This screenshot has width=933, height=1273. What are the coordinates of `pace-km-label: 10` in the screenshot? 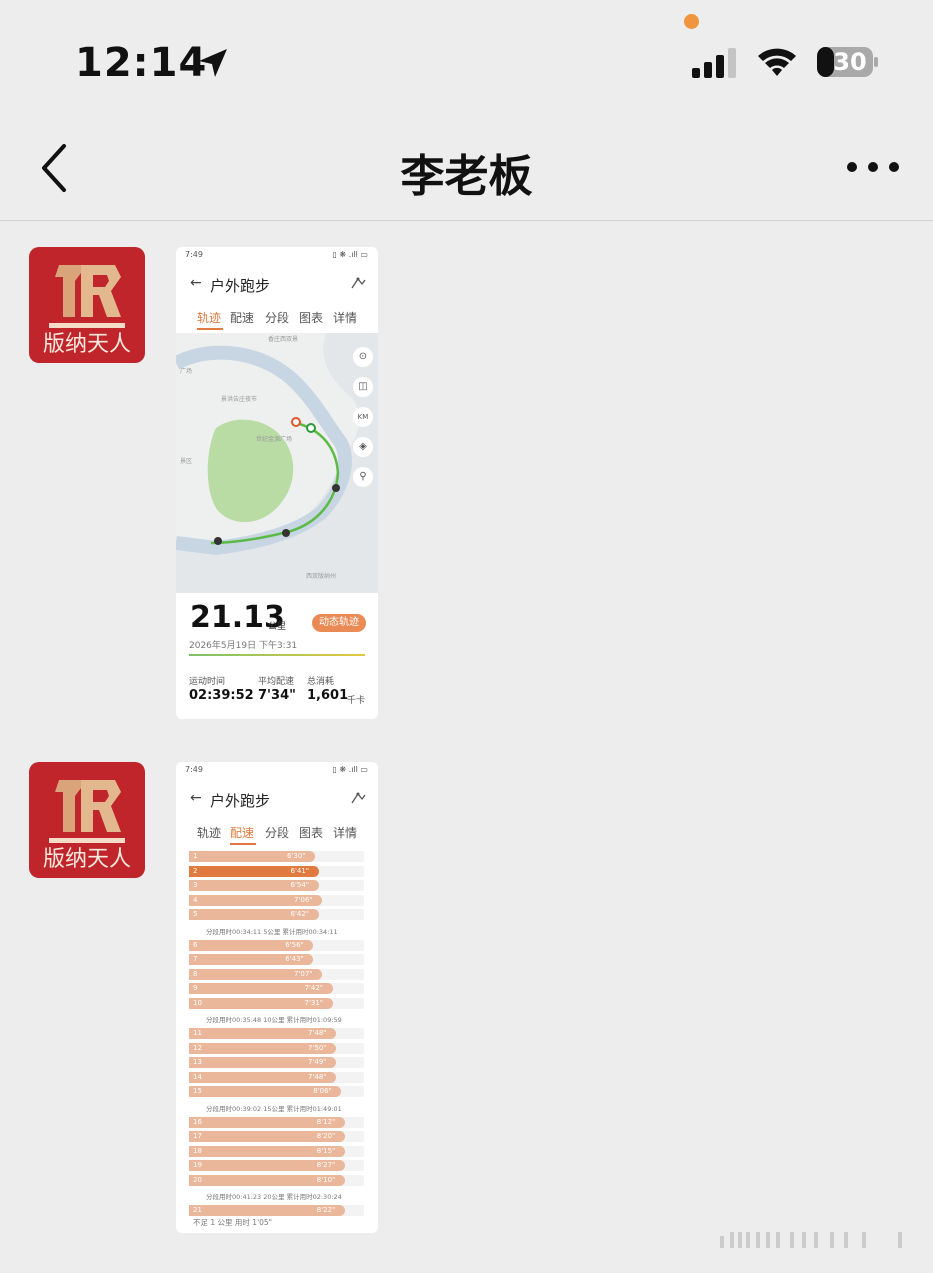 It's located at (197, 1002).